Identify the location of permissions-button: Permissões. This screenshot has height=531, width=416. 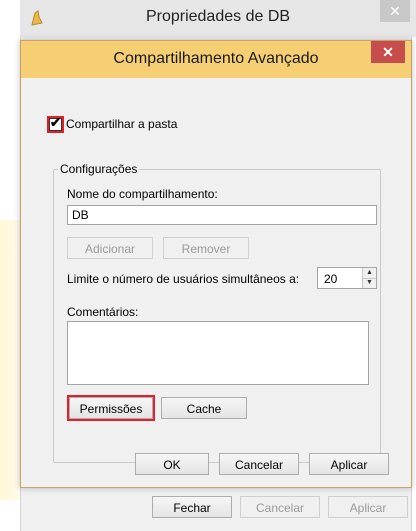
(111, 408).